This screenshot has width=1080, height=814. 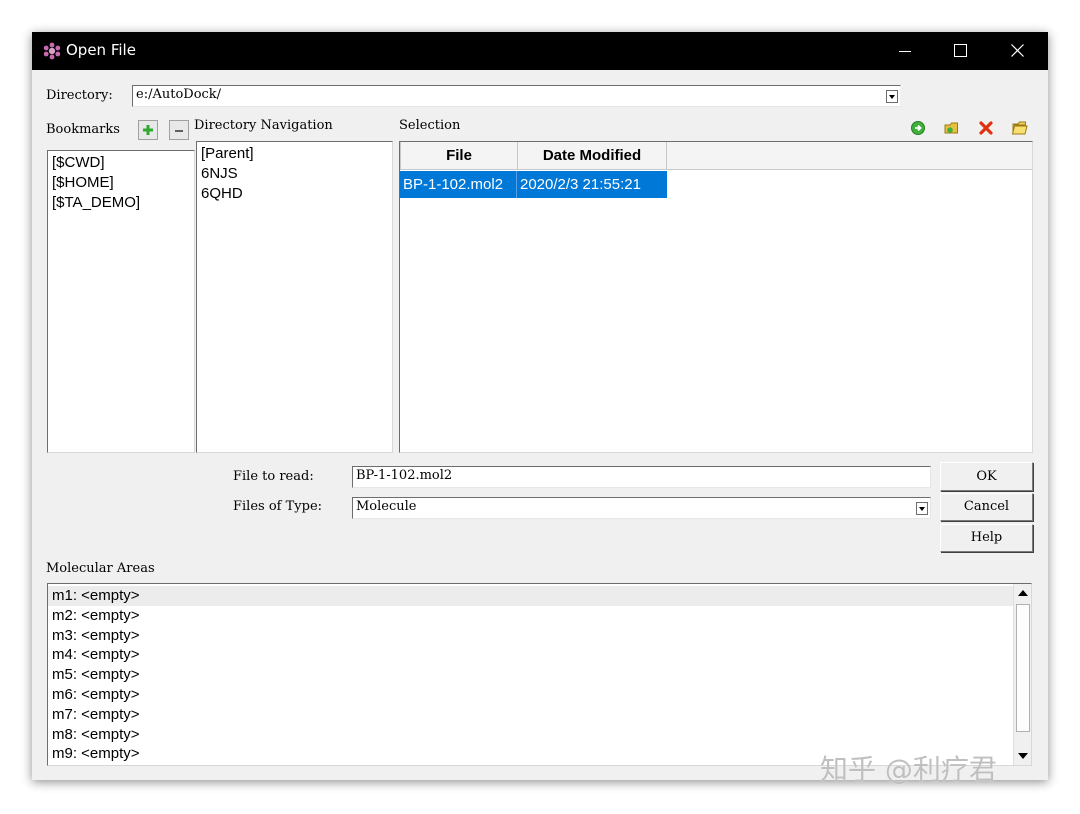 What do you see at coordinates (52, 51) in the screenshot?
I see `app-icon` at bounding box center [52, 51].